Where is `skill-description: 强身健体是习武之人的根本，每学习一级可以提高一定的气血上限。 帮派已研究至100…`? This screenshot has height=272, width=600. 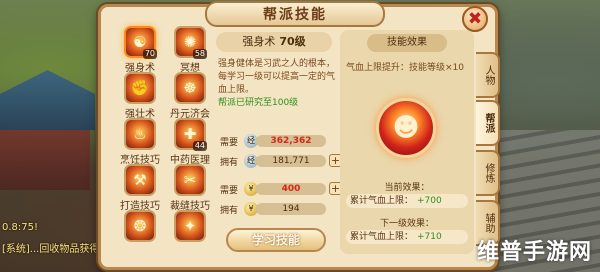
skill-description: 强身健体是习武之人的根本，每学习一级可以提高一定的气血上限。 帮派已研究至100… is located at coordinates (277, 83).